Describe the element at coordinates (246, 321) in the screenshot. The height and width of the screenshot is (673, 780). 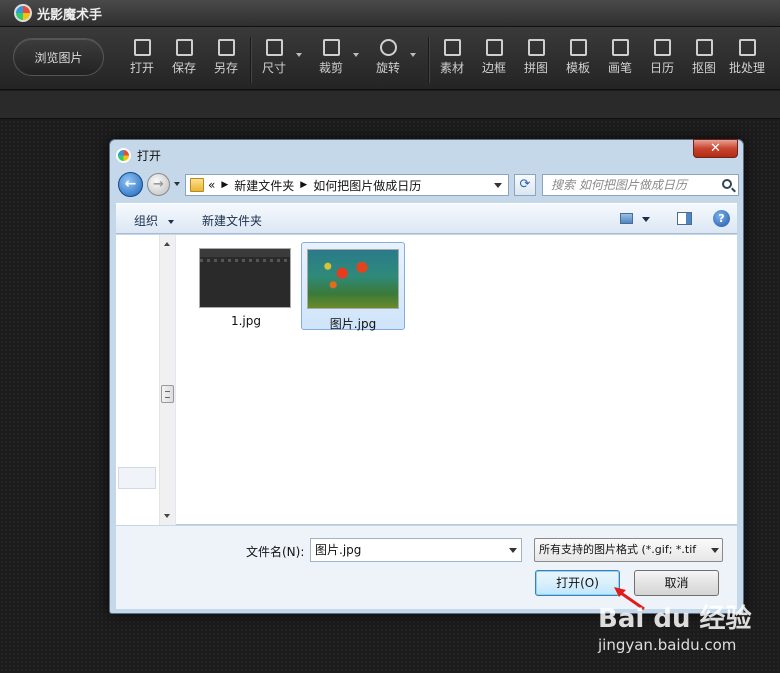
I see `file-name: 1.jpg` at that location.